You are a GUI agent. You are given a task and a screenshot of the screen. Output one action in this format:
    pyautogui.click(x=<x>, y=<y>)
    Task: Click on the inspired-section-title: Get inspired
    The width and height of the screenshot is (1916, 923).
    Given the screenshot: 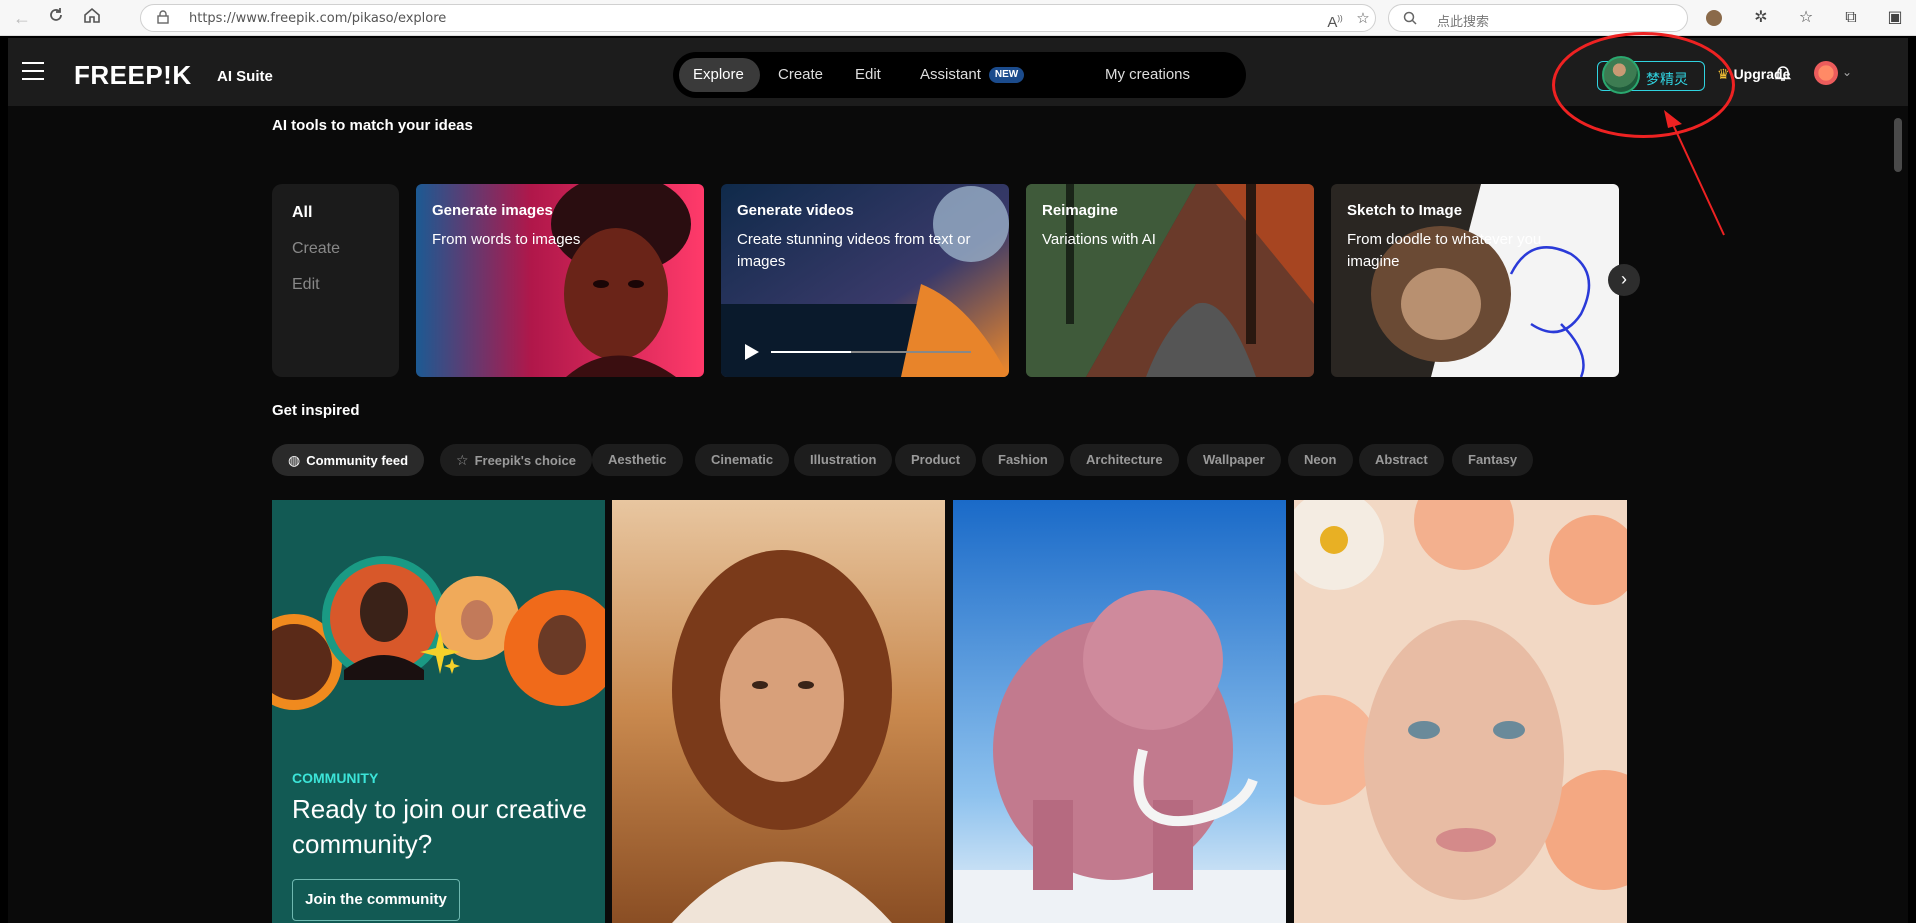 What is the action you would take?
    pyautogui.click(x=316, y=410)
    